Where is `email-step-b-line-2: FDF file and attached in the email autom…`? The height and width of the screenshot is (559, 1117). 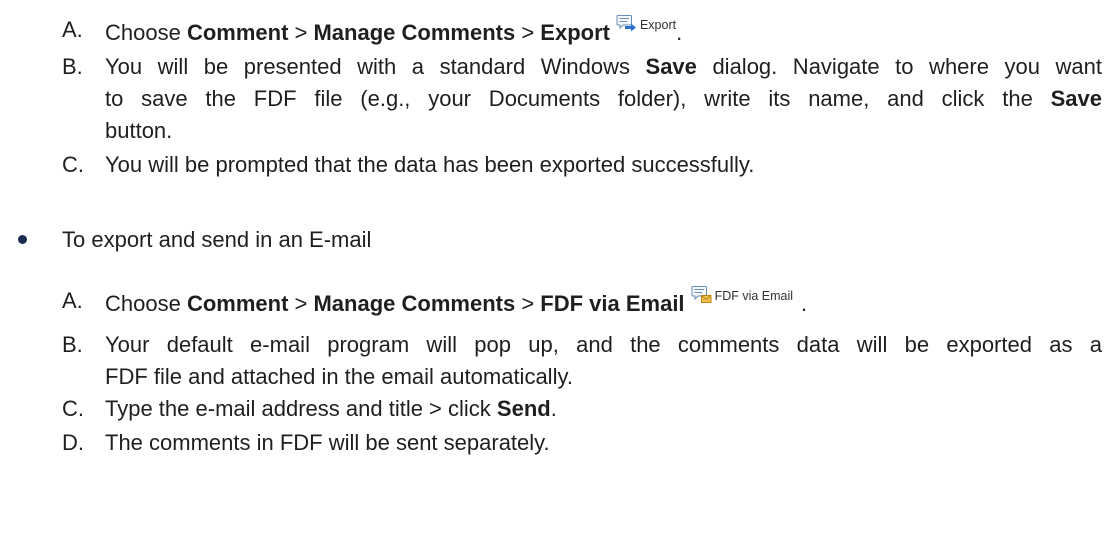 email-step-b-line-2: FDF file and attached in the email autom… is located at coordinates (558, 377).